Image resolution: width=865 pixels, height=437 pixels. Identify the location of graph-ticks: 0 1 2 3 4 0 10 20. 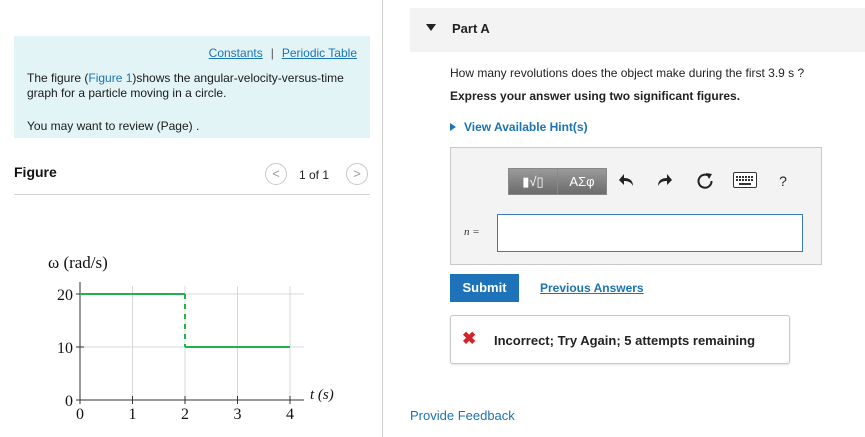
(175, 355).